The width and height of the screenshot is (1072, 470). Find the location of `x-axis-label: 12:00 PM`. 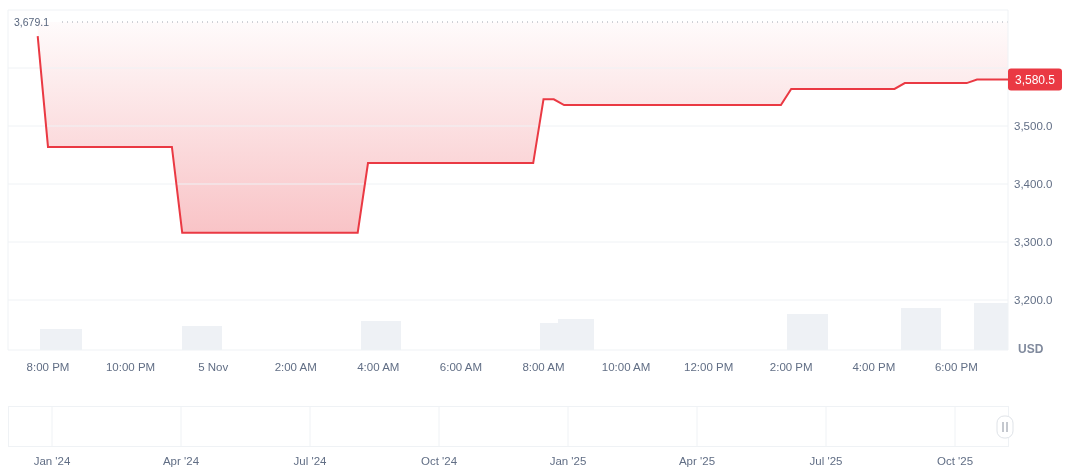

x-axis-label: 12:00 PM is located at coordinates (709, 367).